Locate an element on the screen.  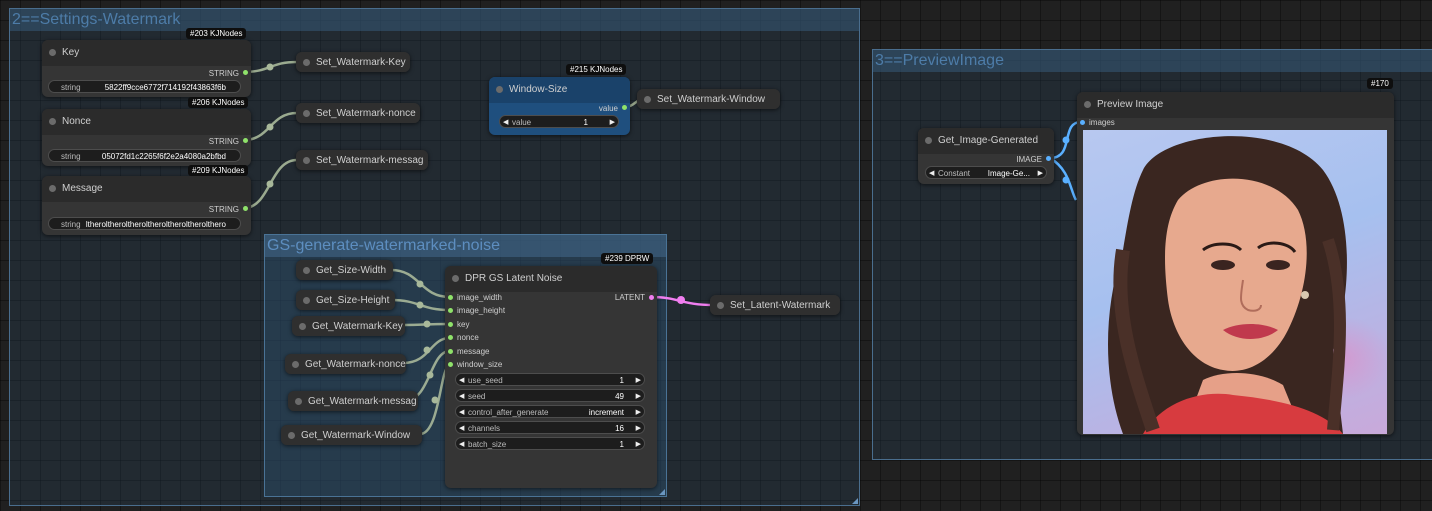
node-title: Get_Watermark-Key is located at coordinates (348, 326).